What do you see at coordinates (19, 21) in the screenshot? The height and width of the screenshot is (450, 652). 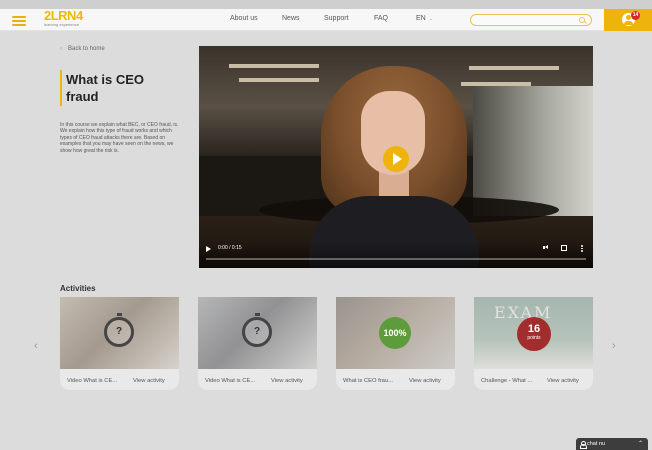 I see `menu-icon` at bounding box center [19, 21].